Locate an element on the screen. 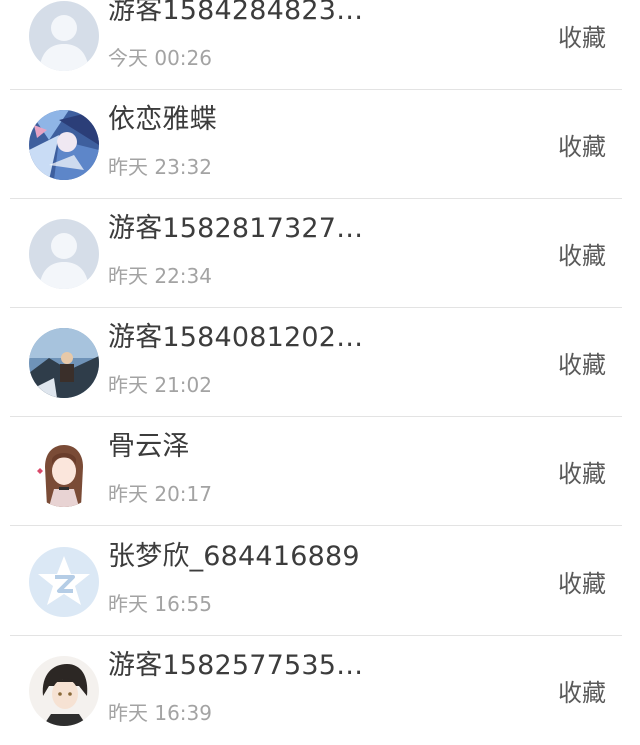  photo-scene-icon is located at coordinates (64, 363).